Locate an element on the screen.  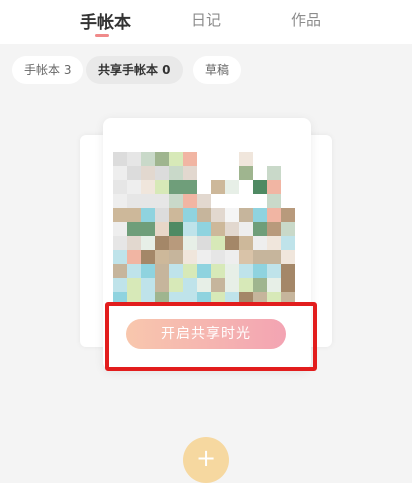
add-fab-button: + is located at coordinates (206, 460).